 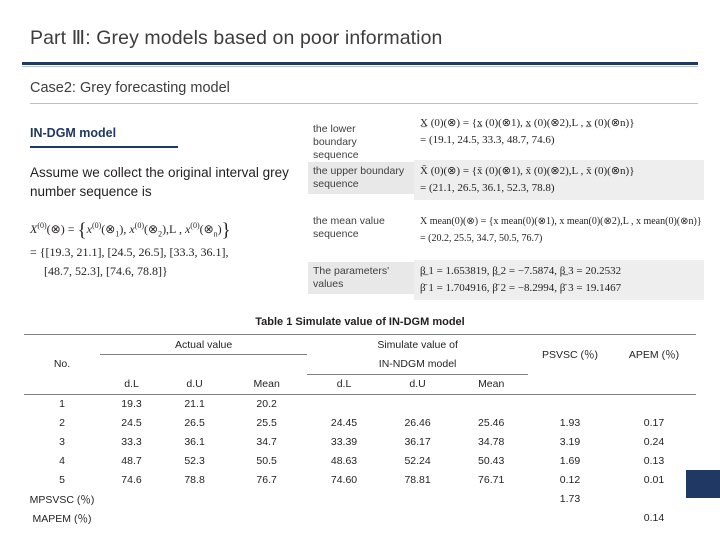 I want to click on cell-sim-mean: 50.43, so click(x=491, y=461).